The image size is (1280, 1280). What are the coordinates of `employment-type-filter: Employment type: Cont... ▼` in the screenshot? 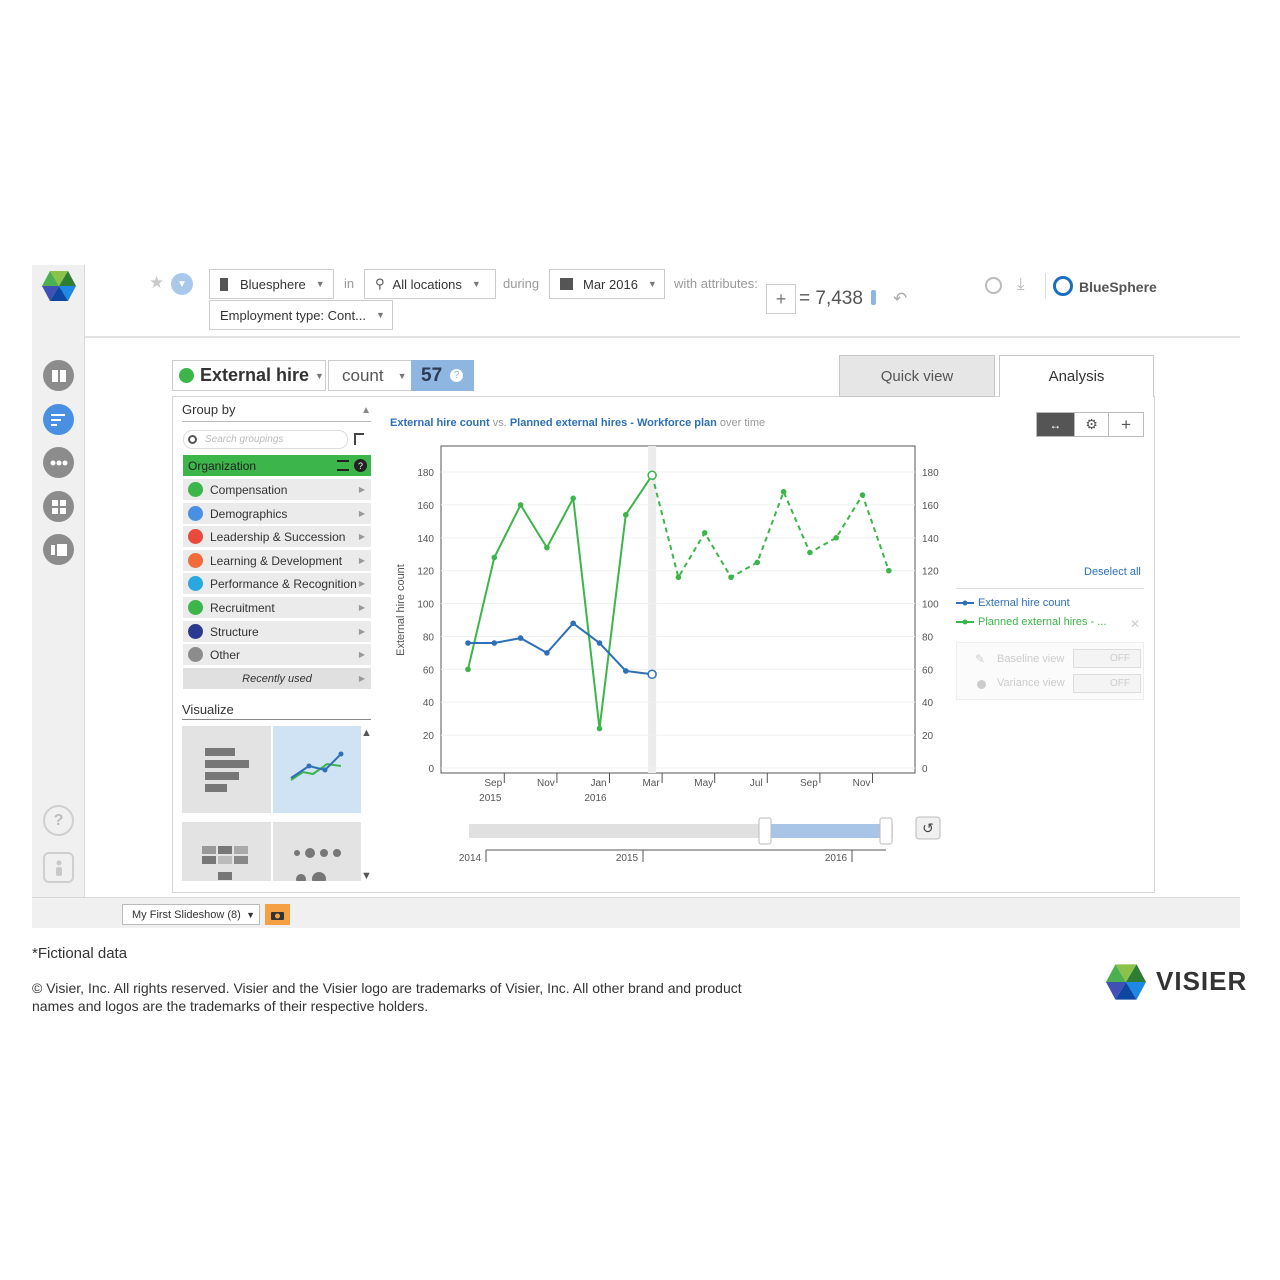 It's located at (301, 315).